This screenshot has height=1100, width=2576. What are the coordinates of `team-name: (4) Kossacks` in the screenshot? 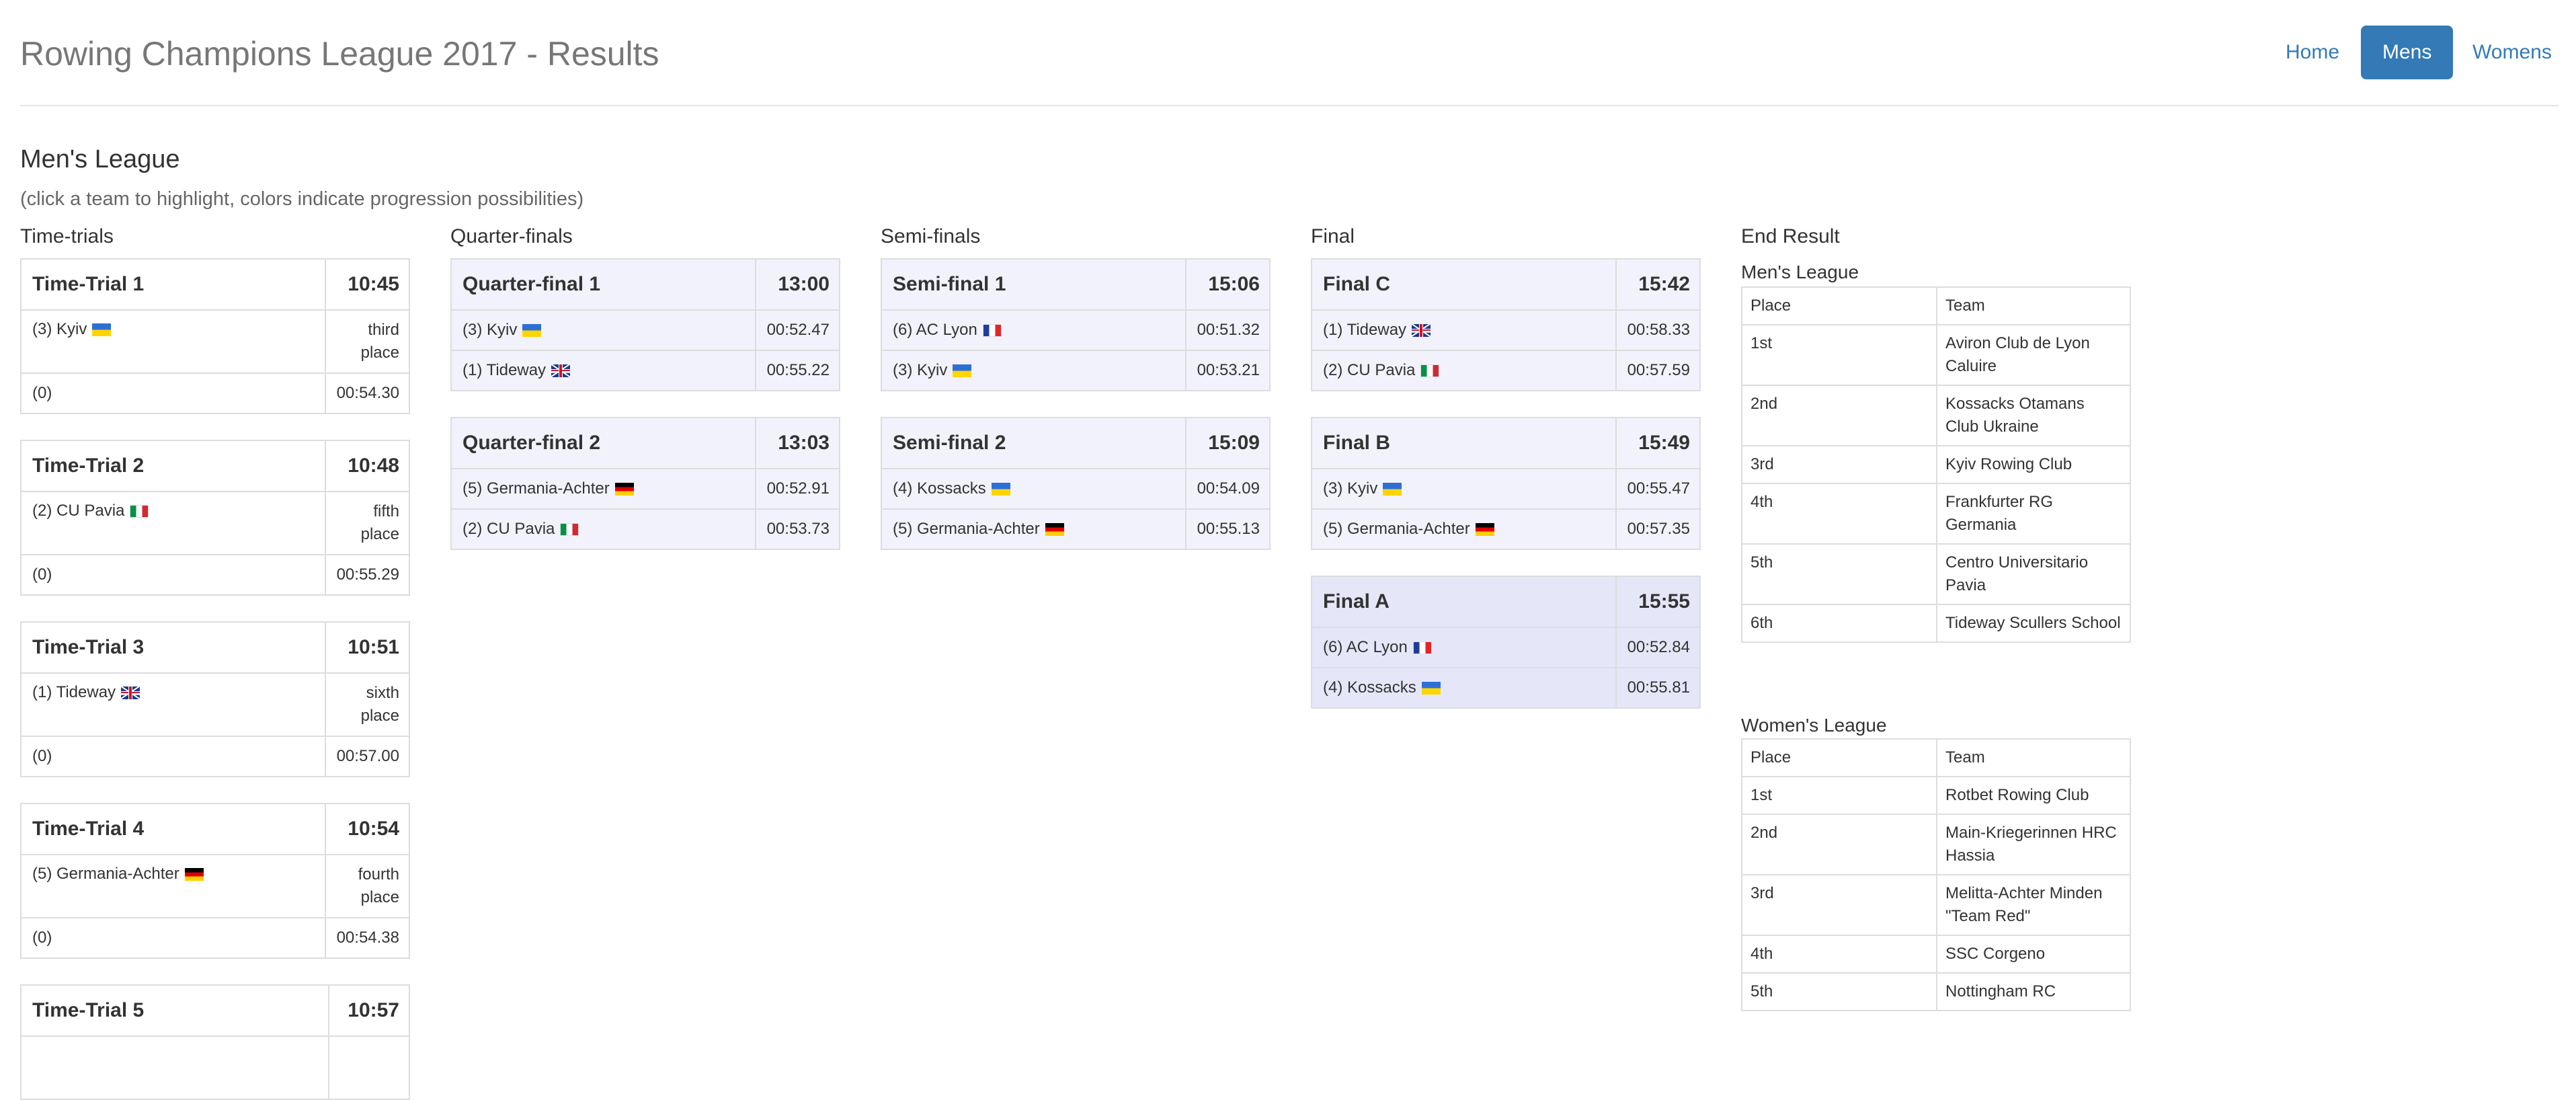 It's located at (939, 488).